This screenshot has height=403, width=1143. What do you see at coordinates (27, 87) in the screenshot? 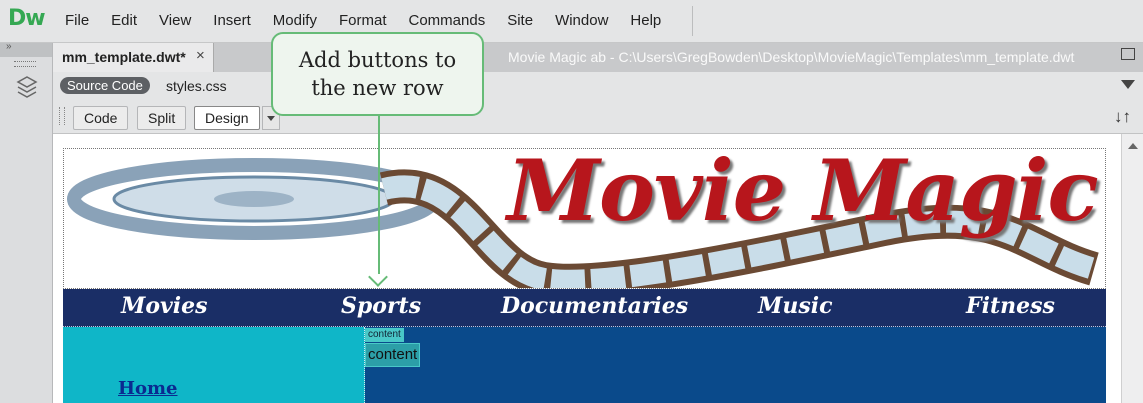
I see `insert-panel-icon` at bounding box center [27, 87].